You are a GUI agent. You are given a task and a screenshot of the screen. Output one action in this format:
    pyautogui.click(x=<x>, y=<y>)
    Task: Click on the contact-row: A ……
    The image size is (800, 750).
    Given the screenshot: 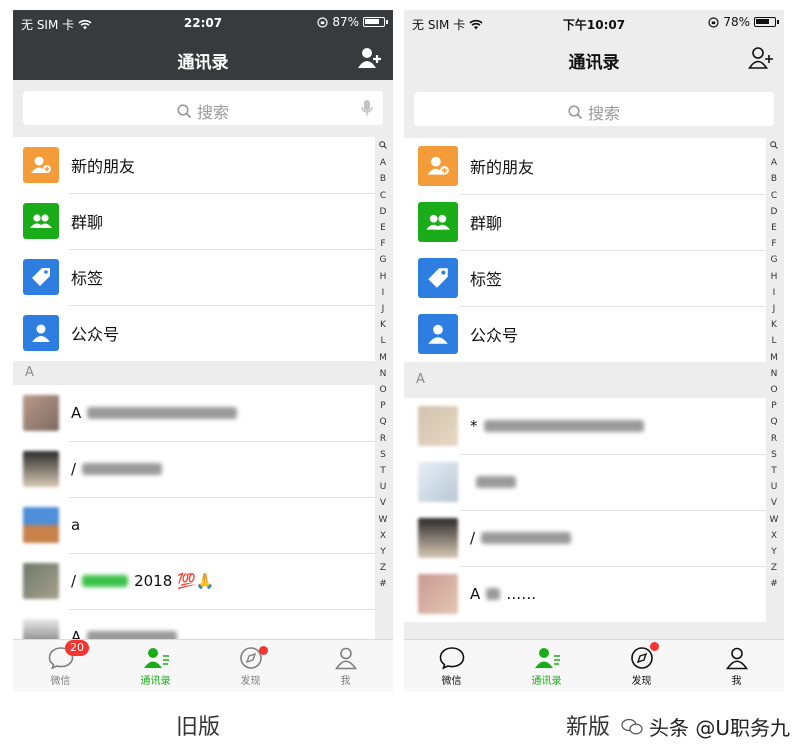 What is the action you would take?
    pyautogui.click(x=585, y=594)
    